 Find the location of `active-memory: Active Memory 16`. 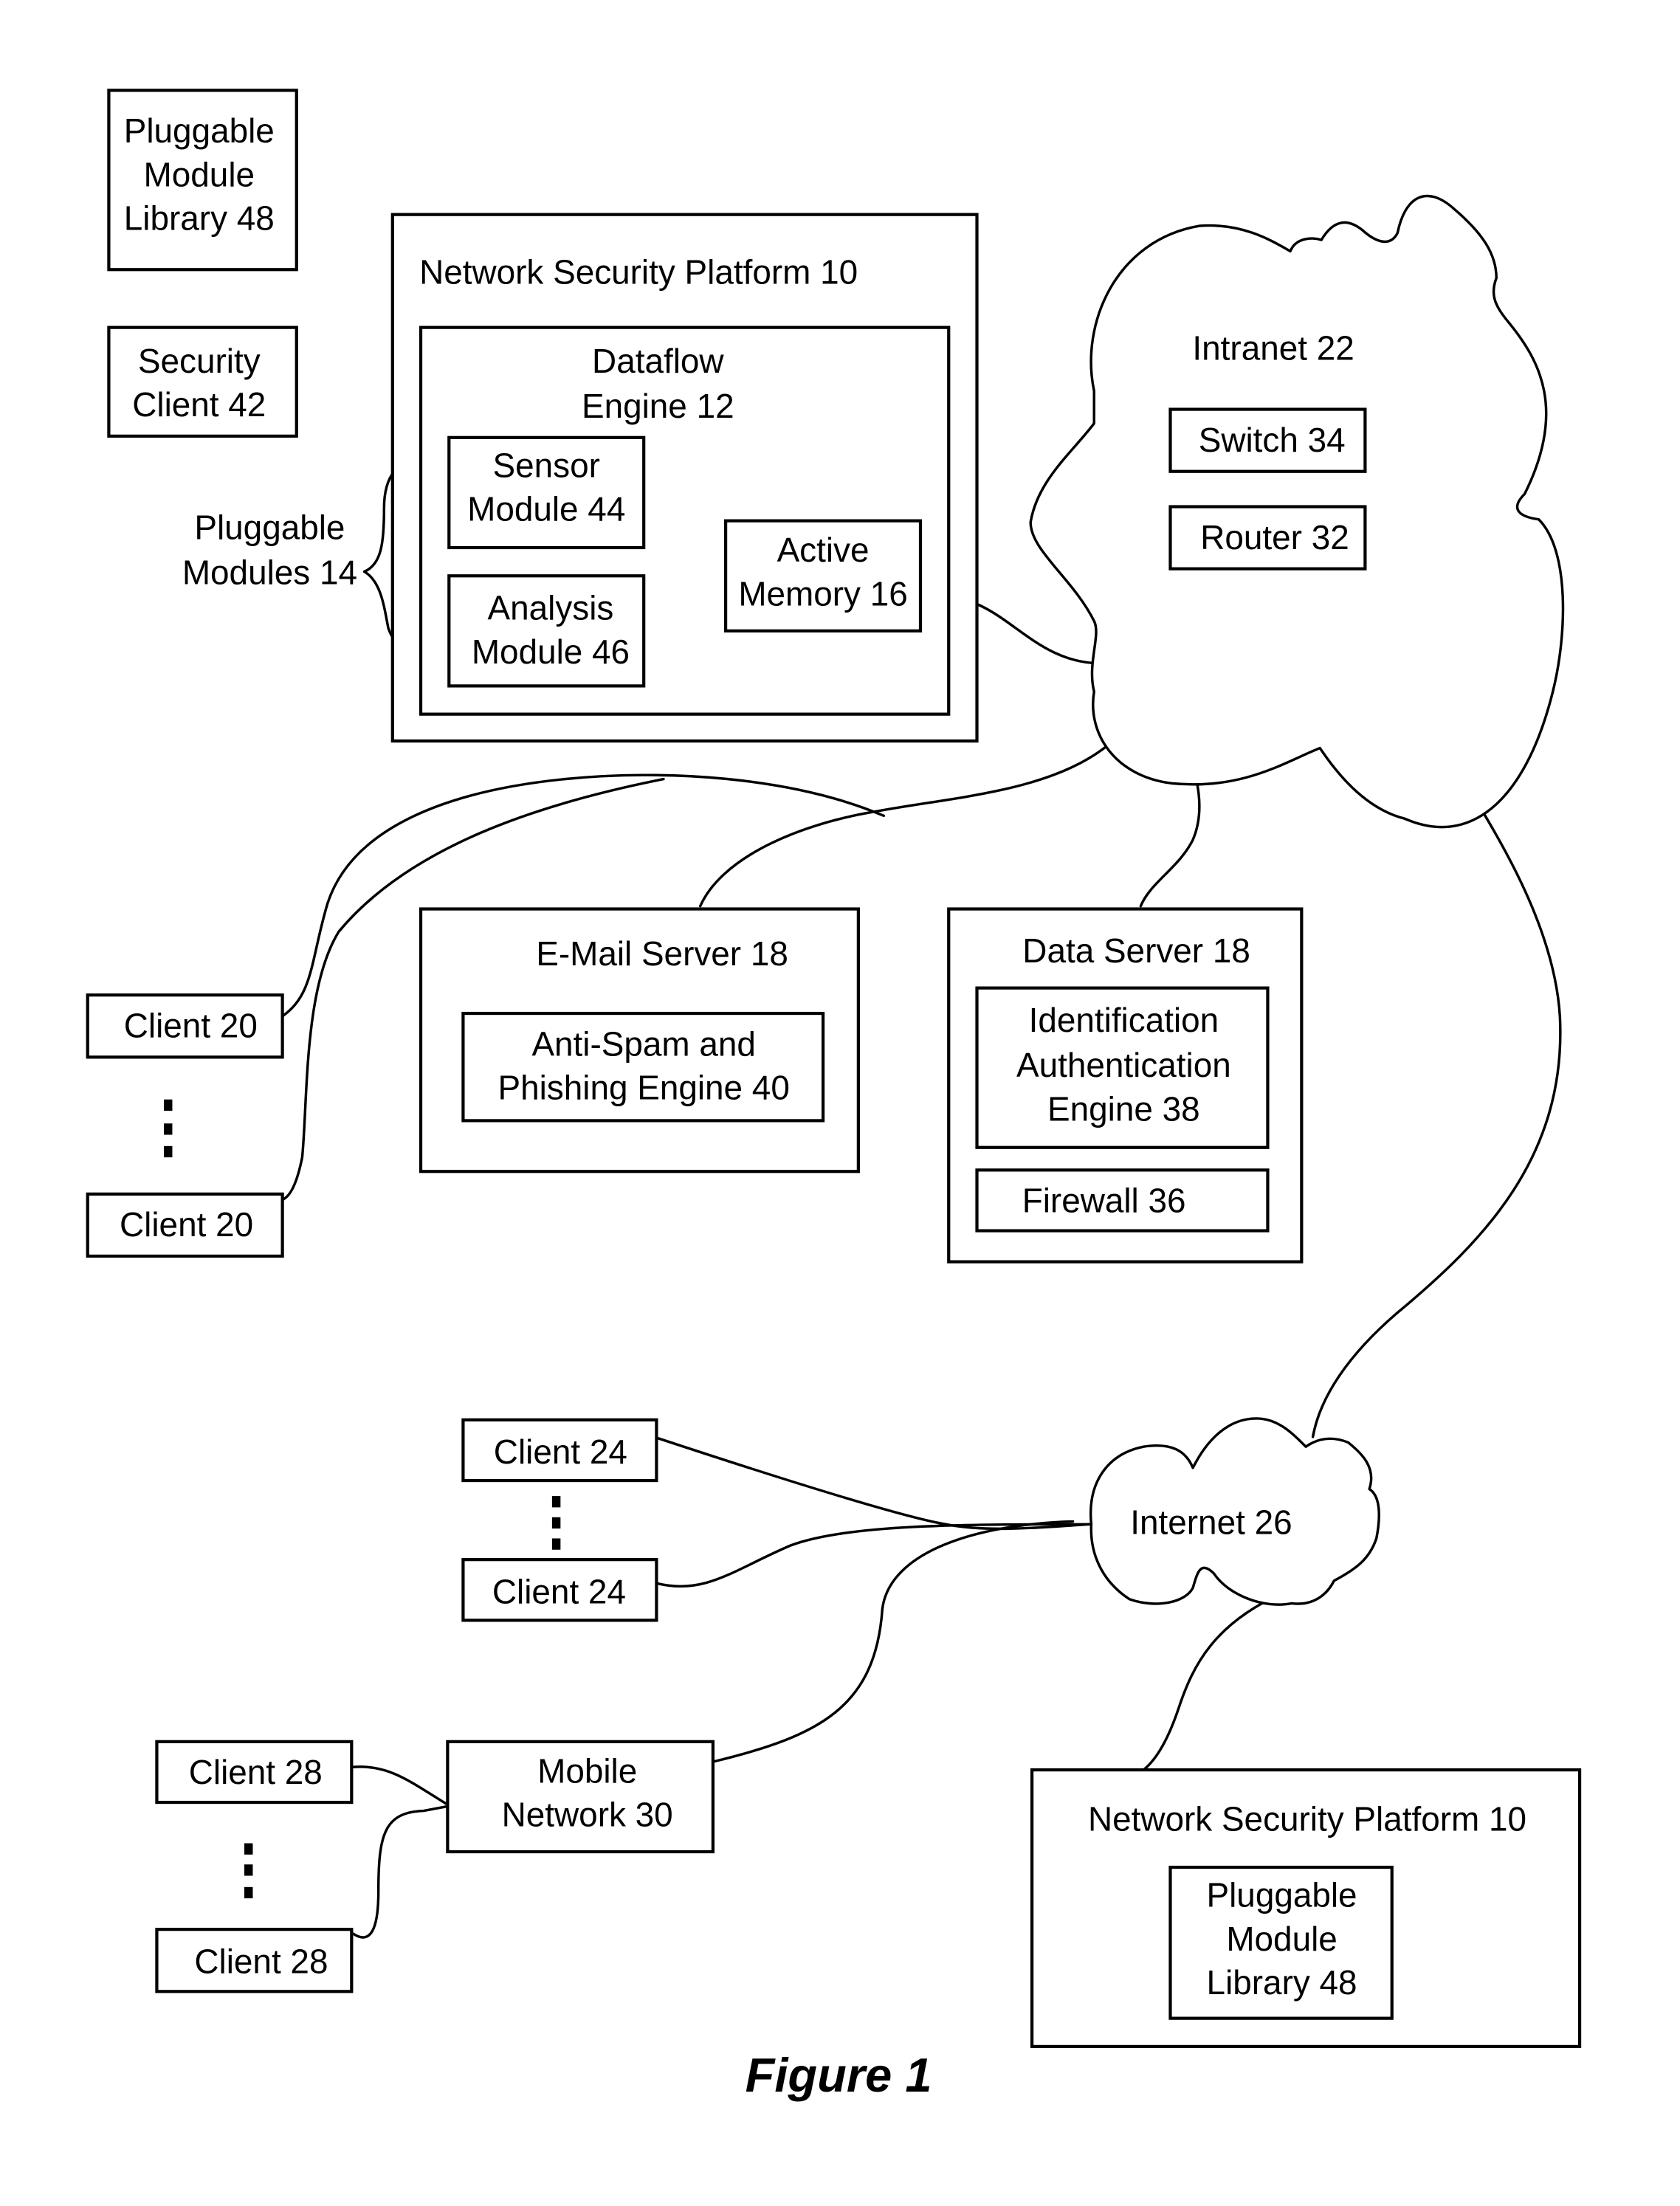

active-memory: Active Memory 16 is located at coordinates (823, 575).